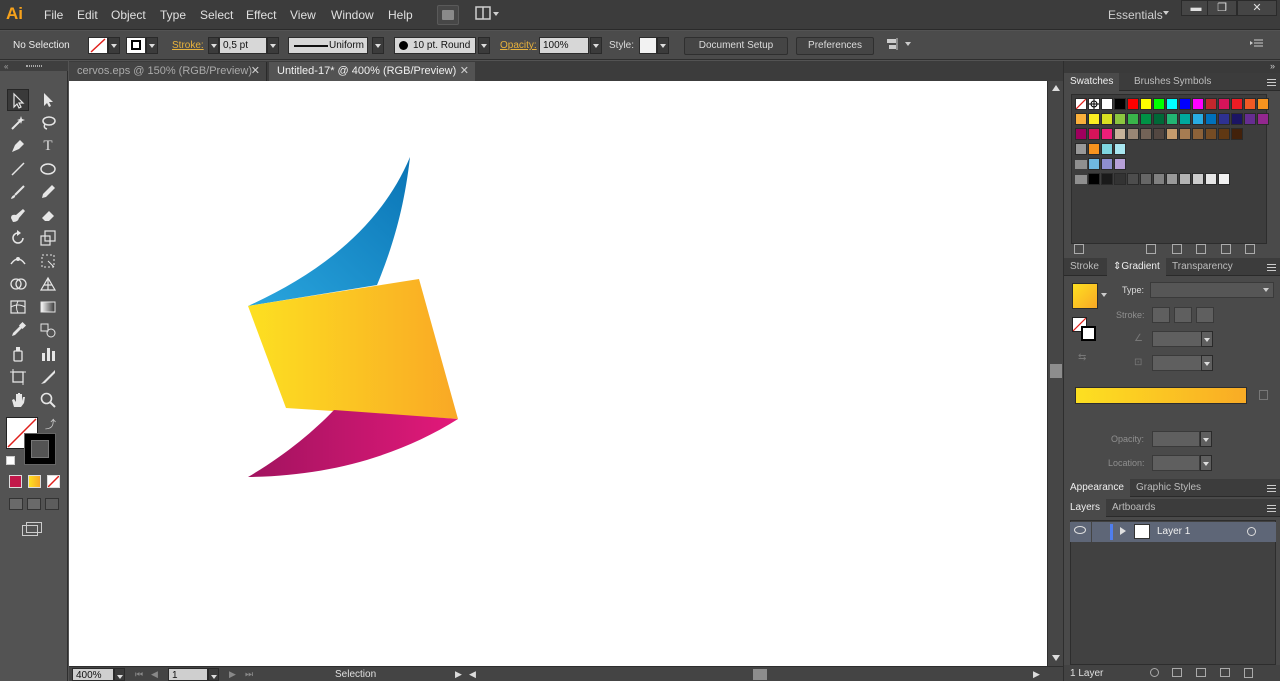  I want to click on stroke-across-button, so click(1205, 315).